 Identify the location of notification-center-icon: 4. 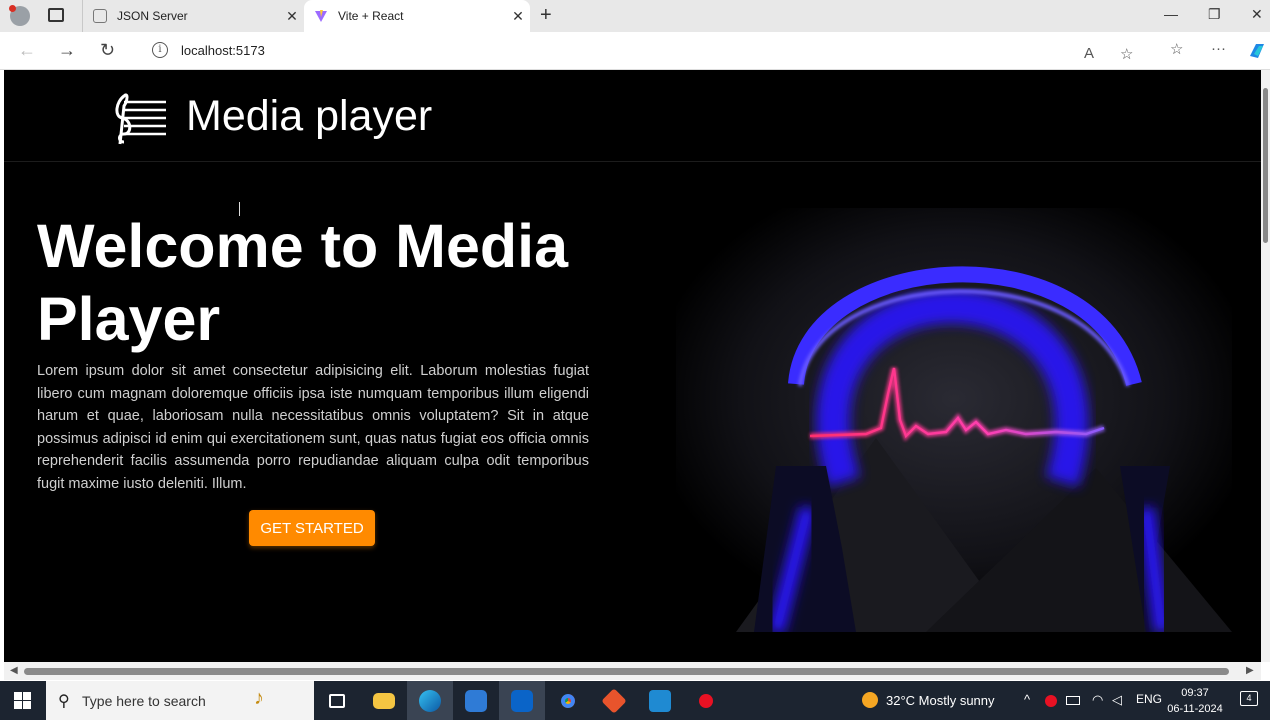
(1249, 698).